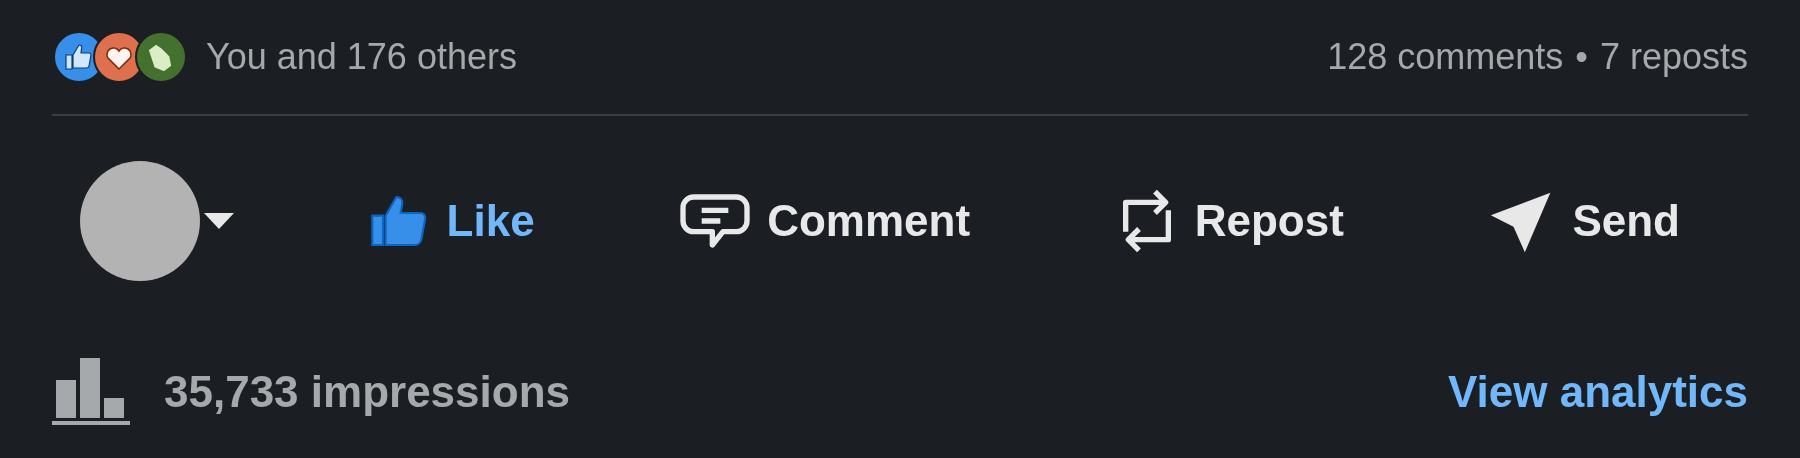 The width and height of the screenshot is (1800, 458). What do you see at coordinates (92, 392) in the screenshot?
I see `bar-chart-icon` at bounding box center [92, 392].